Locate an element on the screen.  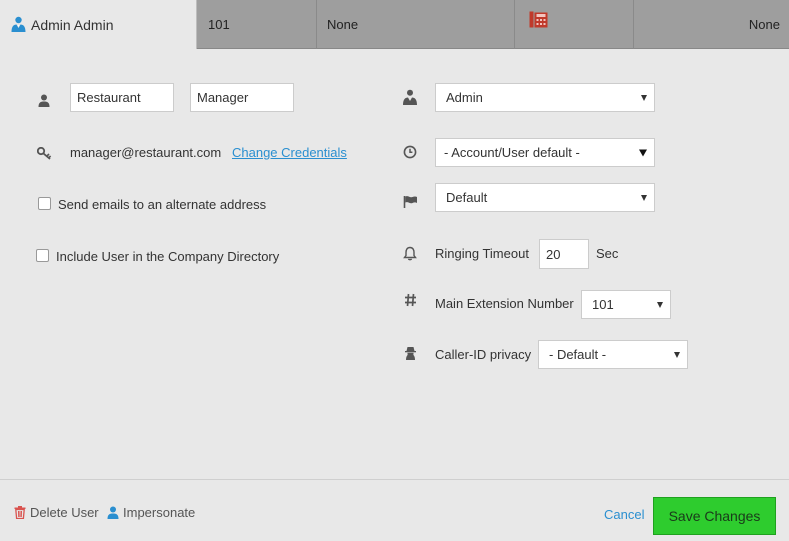
include-directory-checkbox is located at coordinates (42, 255).